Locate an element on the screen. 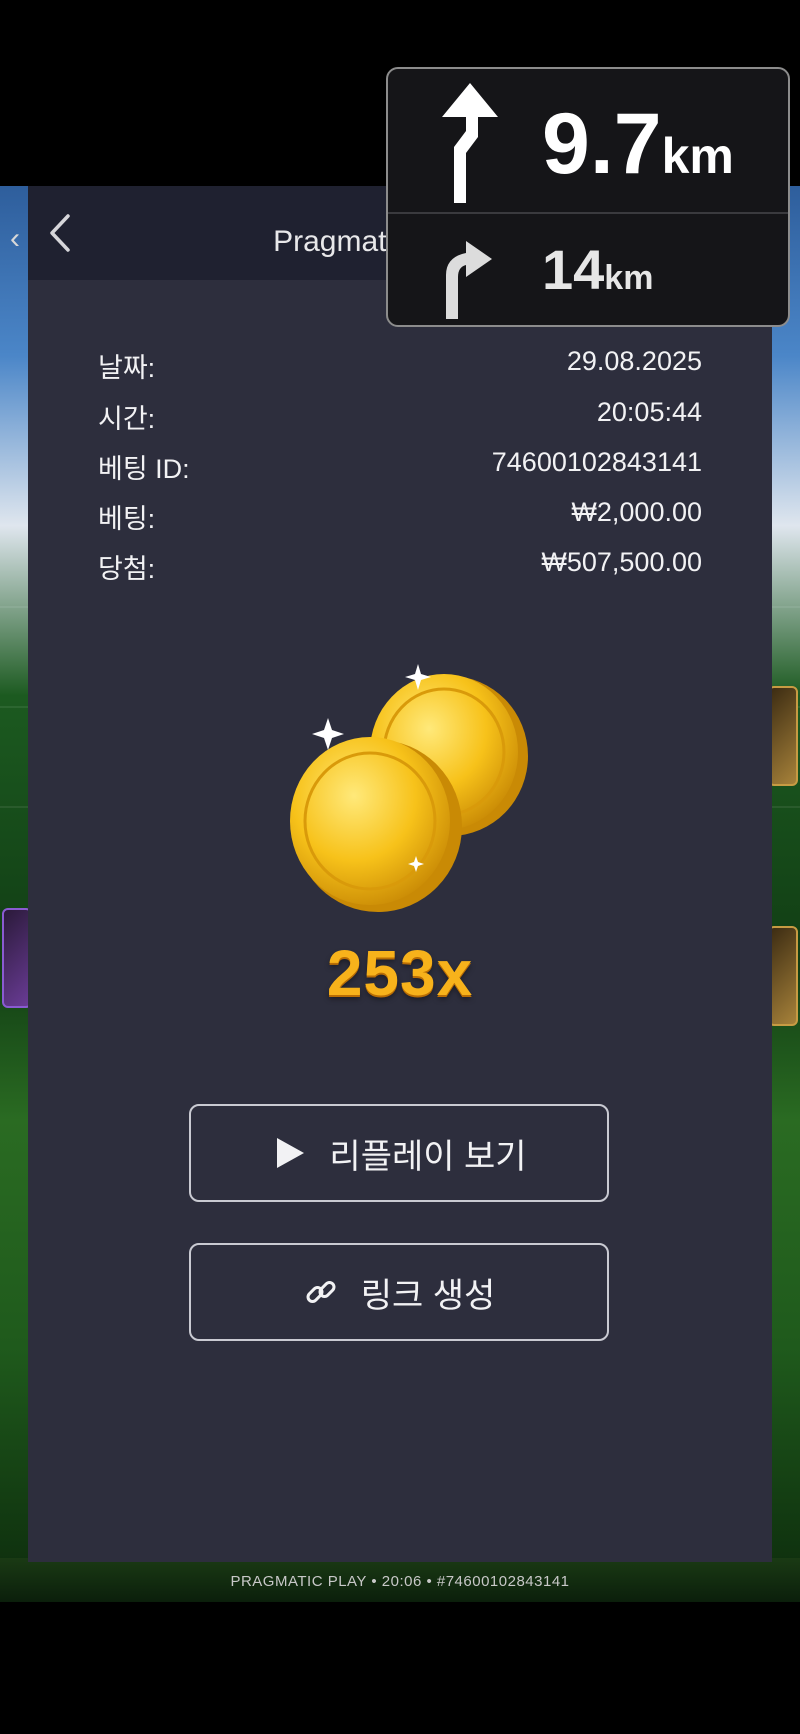 The image size is (800, 1734). secondary-distance-value: 14 is located at coordinates (573, 269).